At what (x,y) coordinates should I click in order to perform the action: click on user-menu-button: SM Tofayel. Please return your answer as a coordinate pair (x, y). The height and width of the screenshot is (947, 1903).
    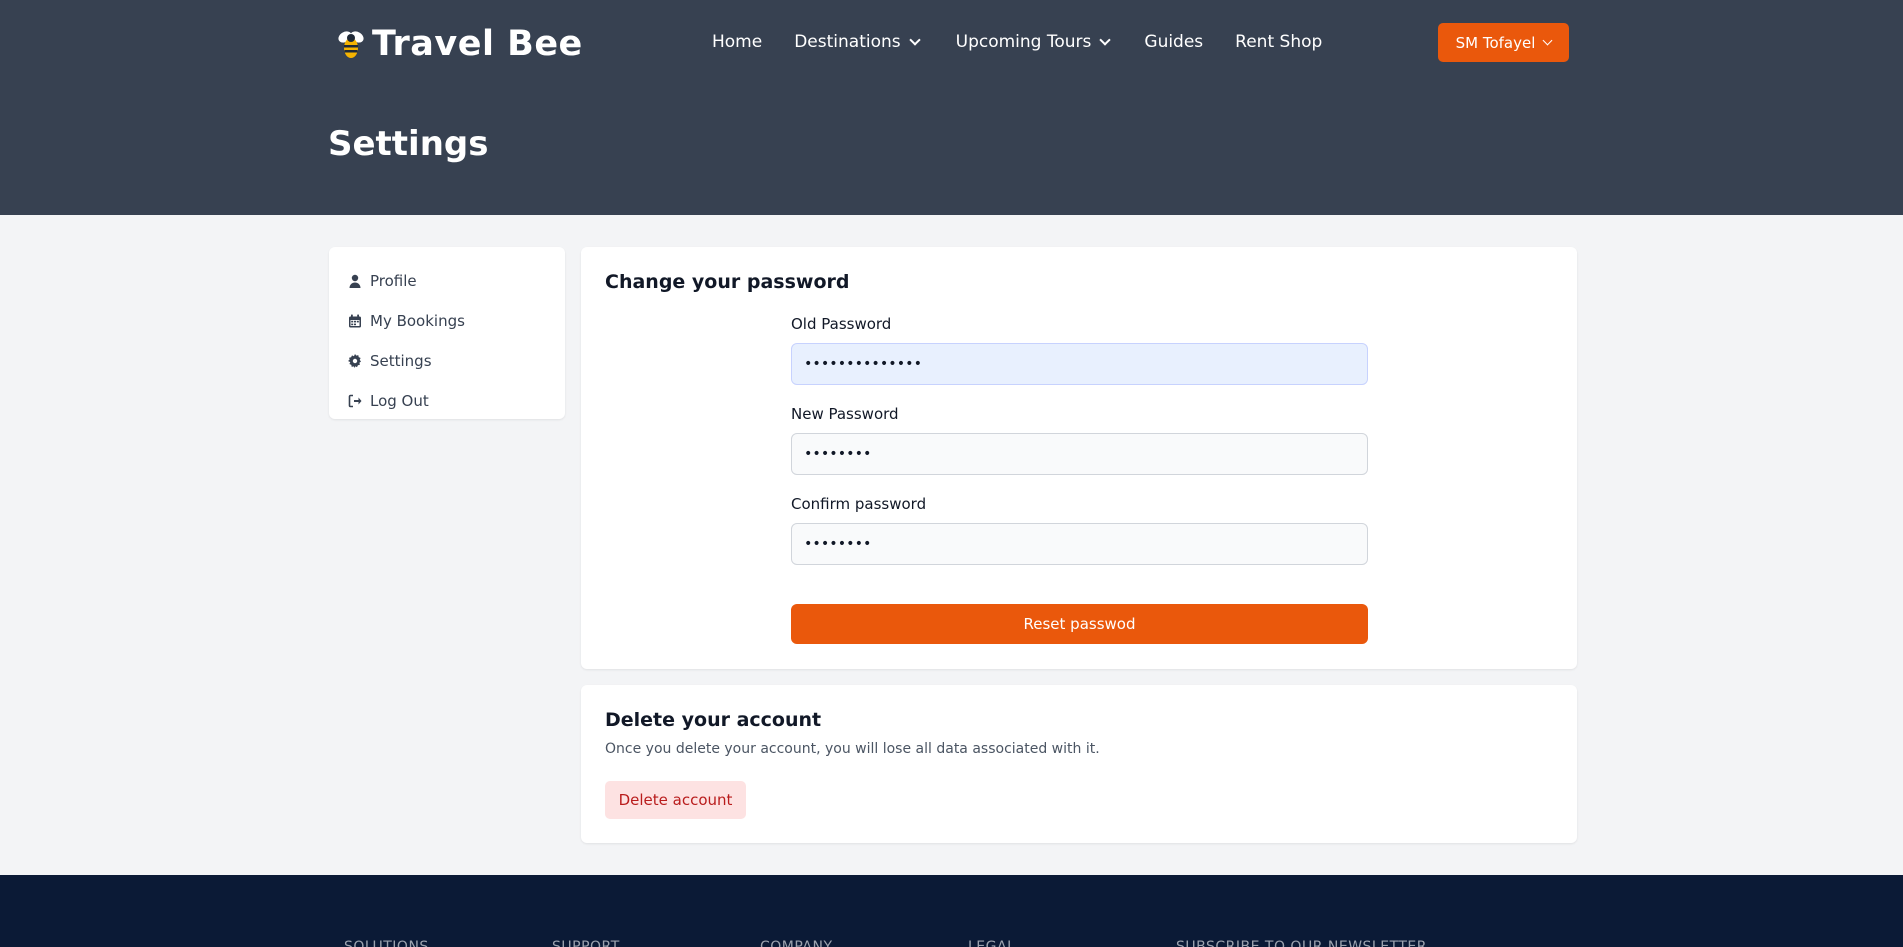
    Looking at the image, I should click on (1503, 42).